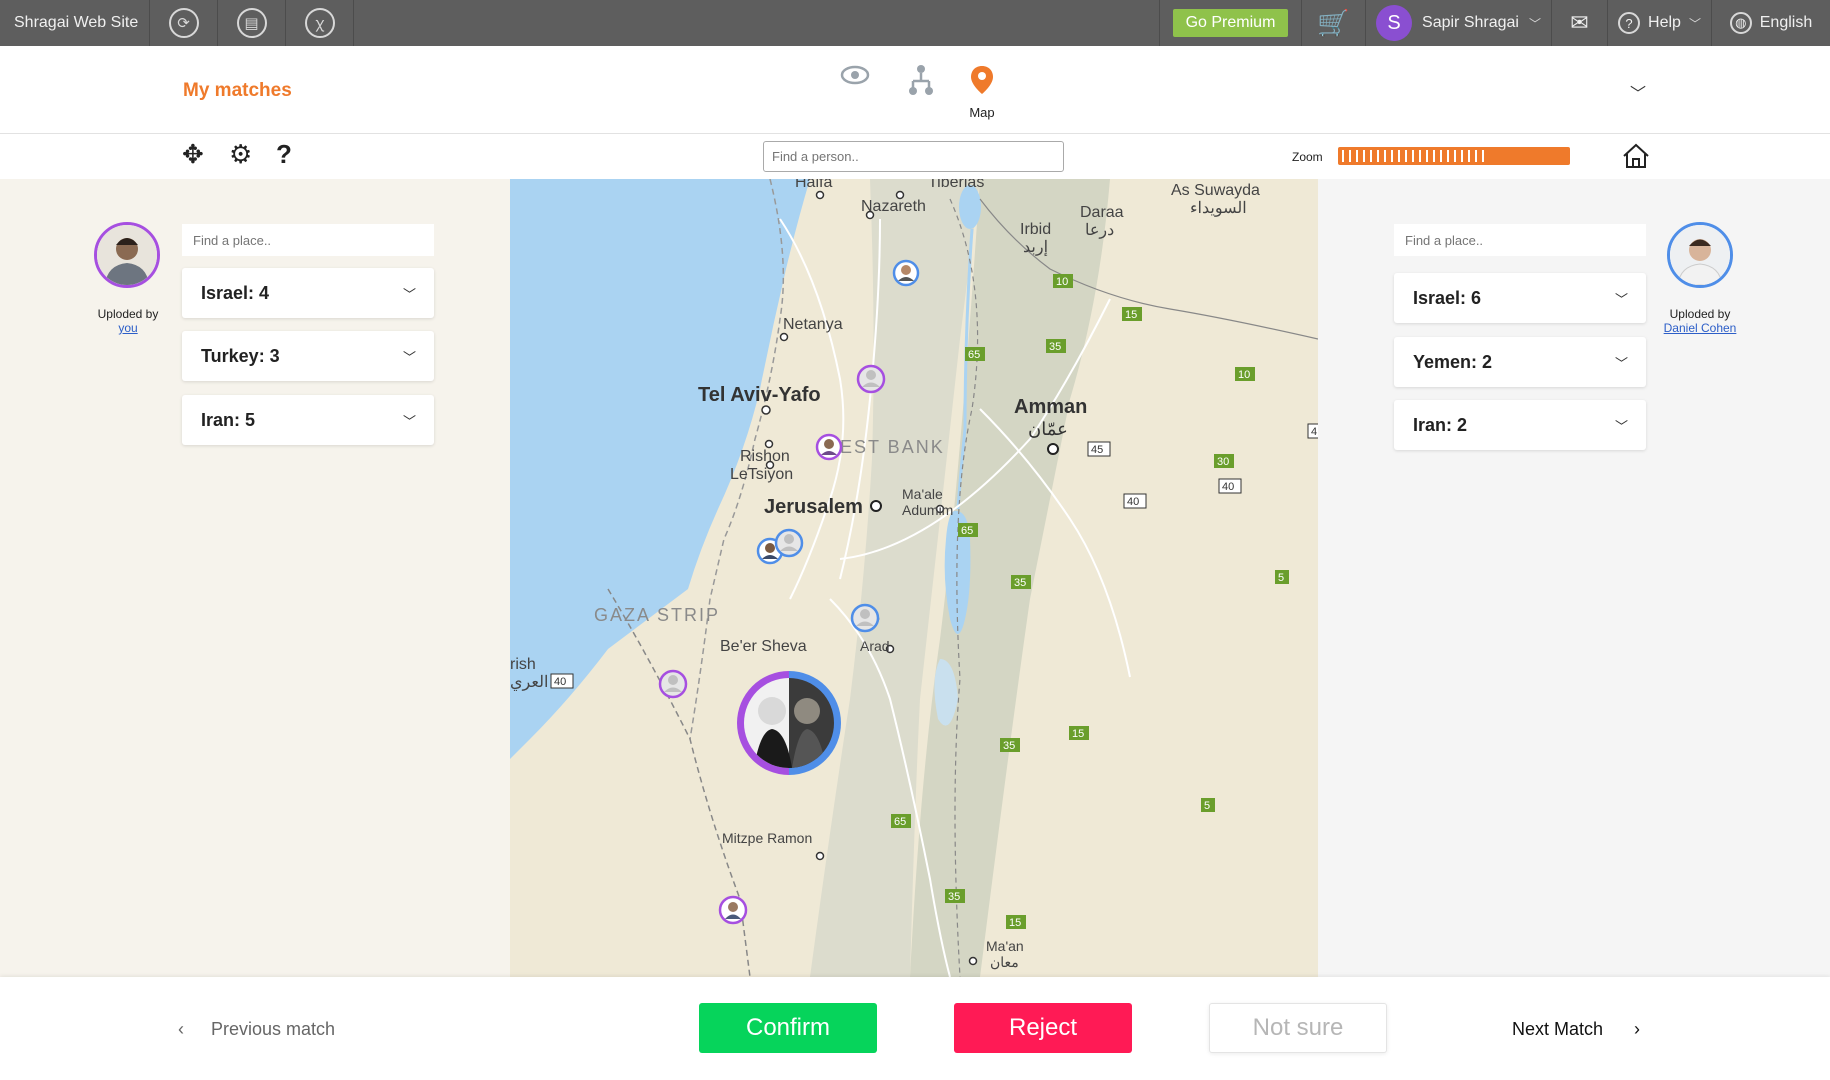 The height and width of the screenshot is (1080, 1830). I want to click on next-match-label: Next Match, so click(1558, 1029).